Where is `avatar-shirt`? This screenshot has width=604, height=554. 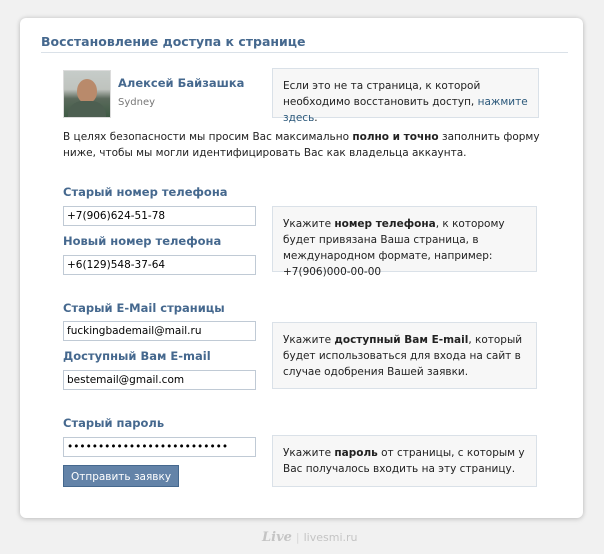
avatar-shirt is located at coordinates (87, 109).